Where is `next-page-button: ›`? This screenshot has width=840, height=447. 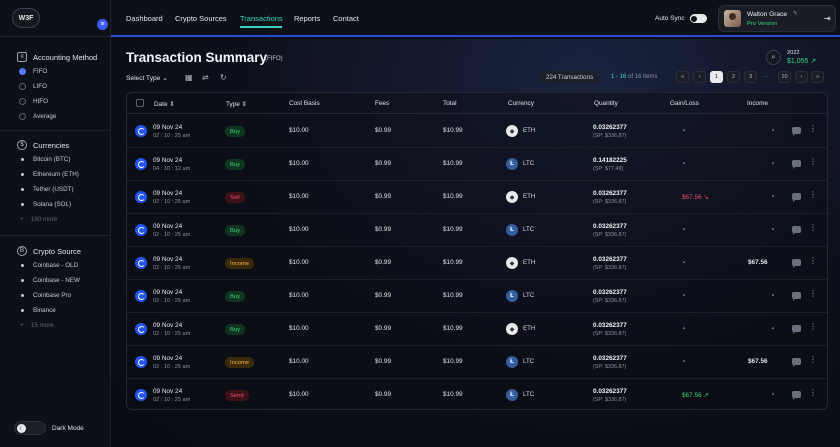
next-page-button: › is located at coordinates (801, 77).